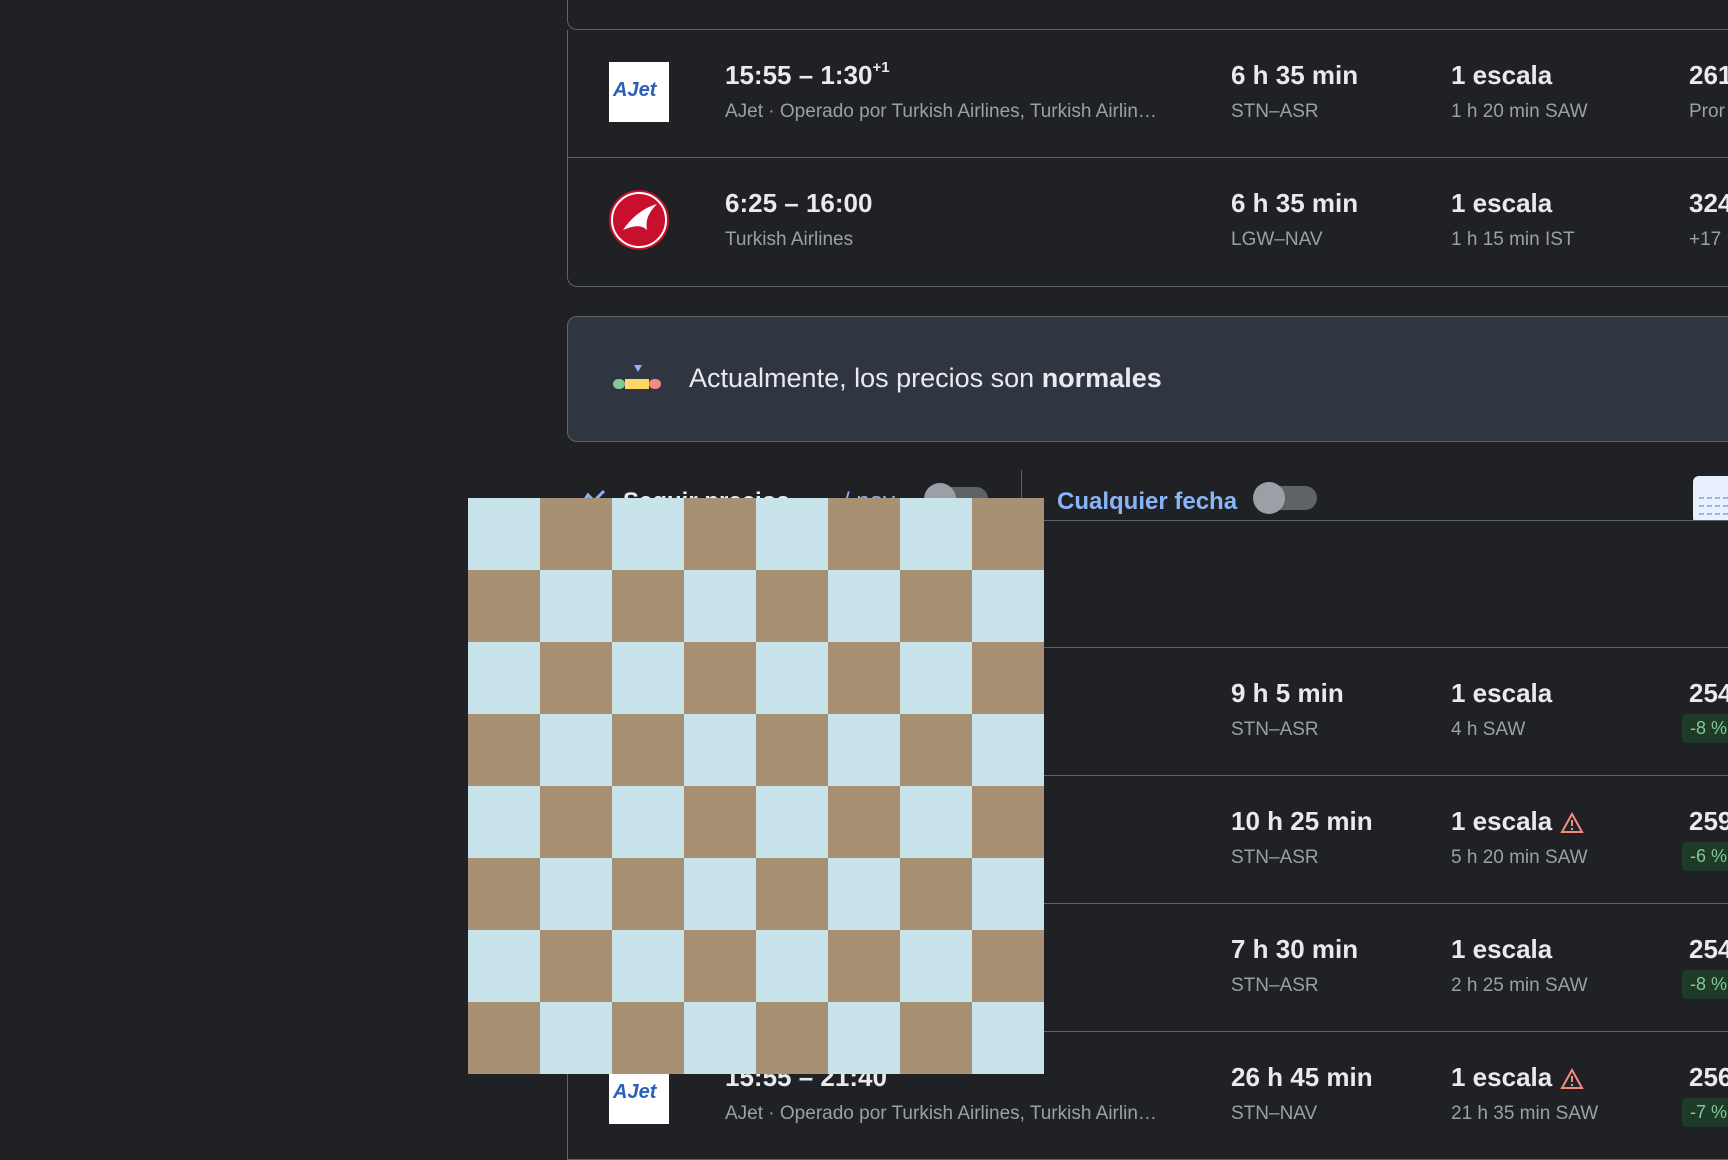 The width and height of the screenshot is (1728, 1160). What do you see at coordinates (1707, 111) in the screenshot?
I see `price-note: Pror` at bounding box center [1707, 111].